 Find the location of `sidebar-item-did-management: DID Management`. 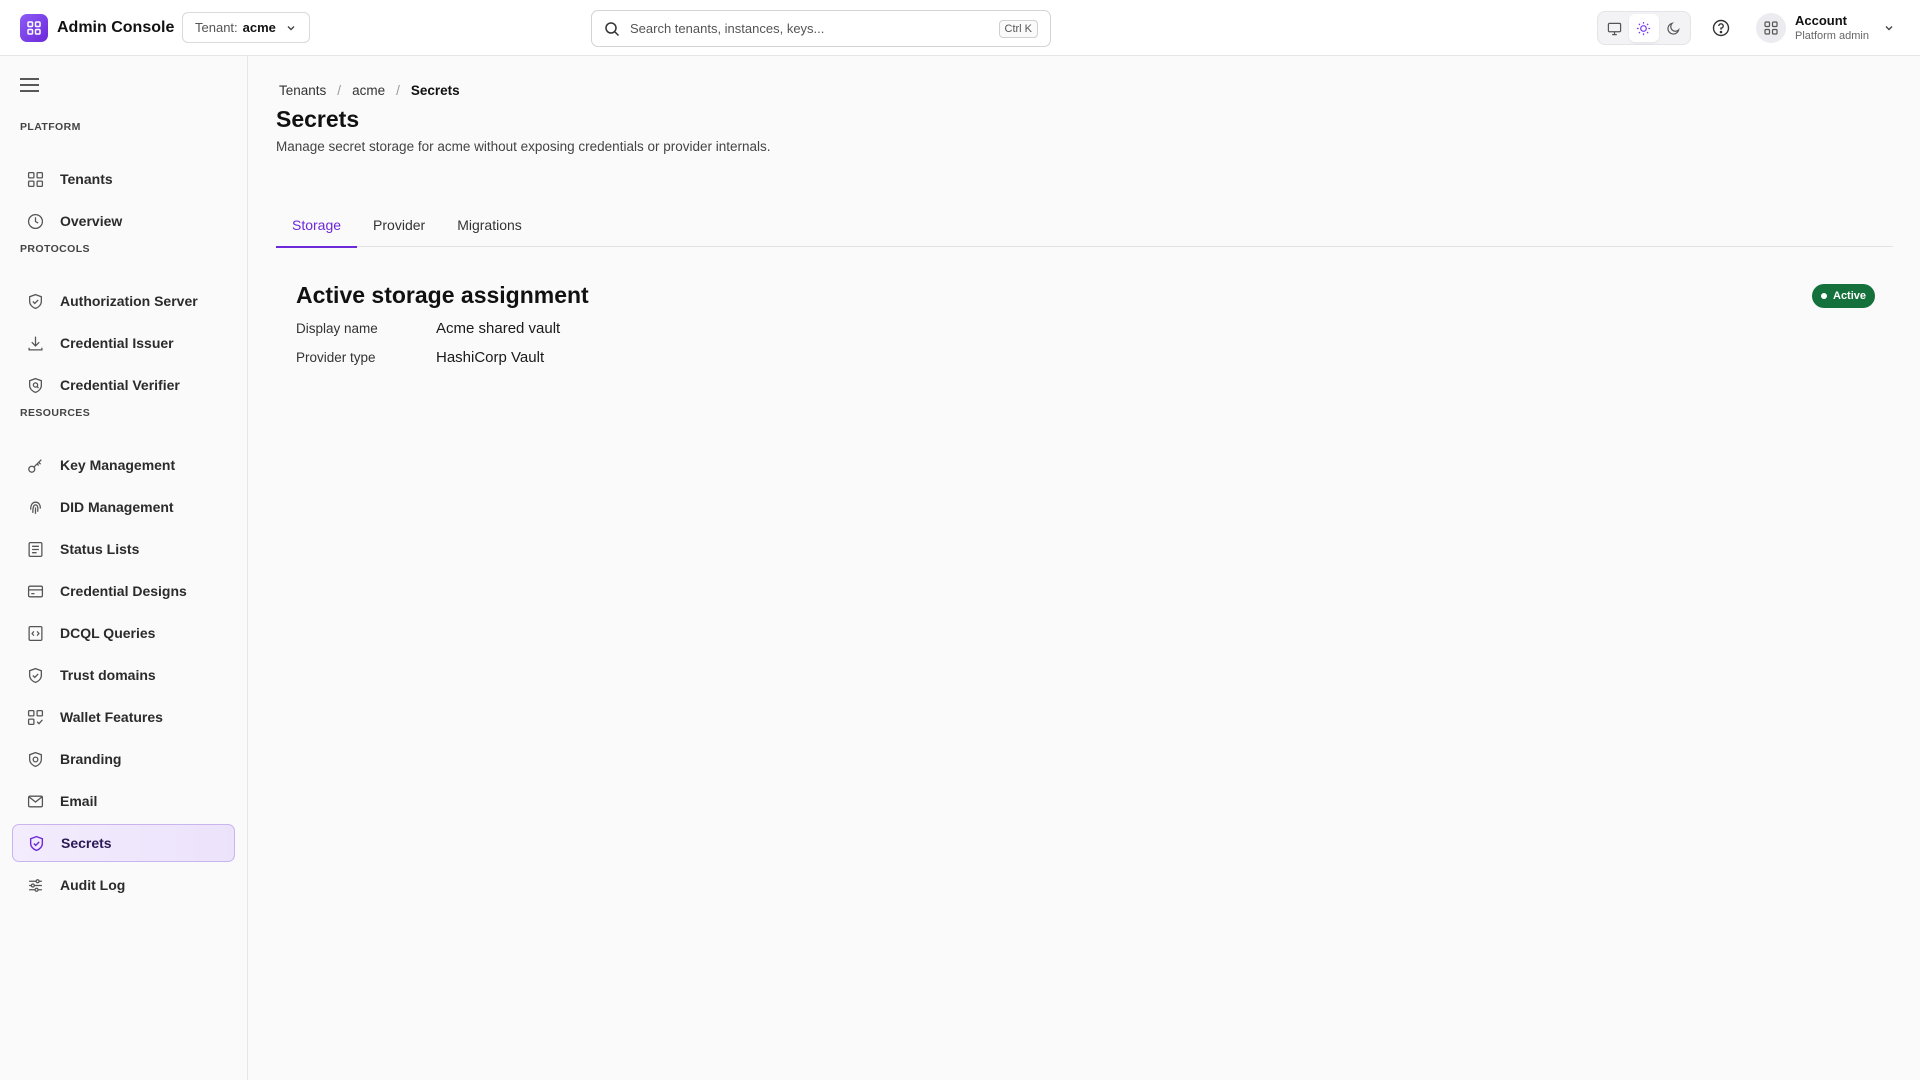

sidebar-item-did-management: DID Management is located at coordinates (123, 507).